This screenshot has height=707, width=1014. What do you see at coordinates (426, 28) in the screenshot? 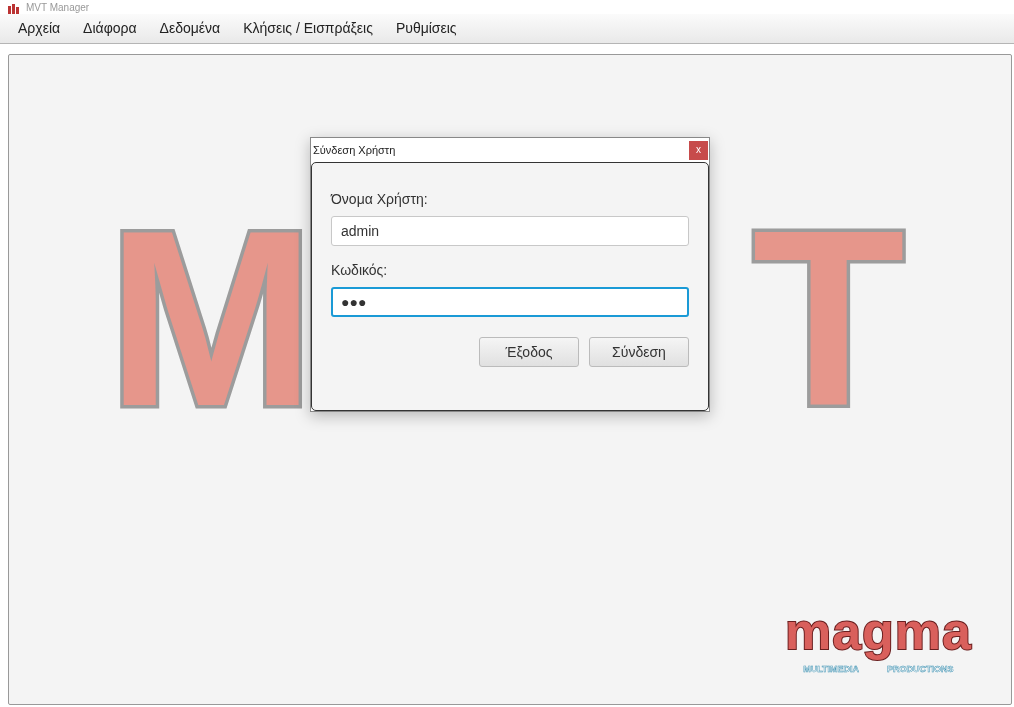
I see `menu-item: Ρυθμίσεις` at bounding box center [426, 28].